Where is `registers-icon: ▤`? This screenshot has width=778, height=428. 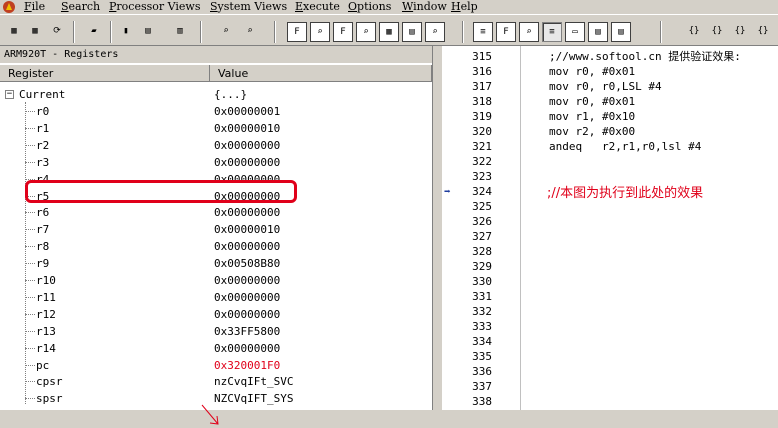
registers-icon: ▤ is located at coordinates (598, 32).